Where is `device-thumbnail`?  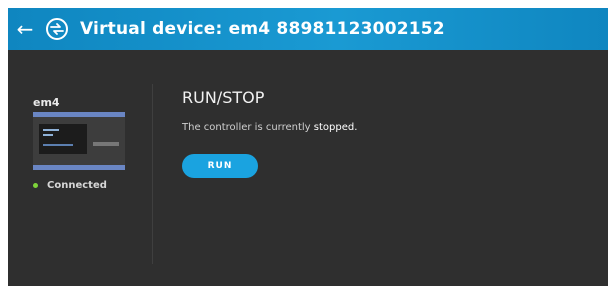 device-thumbnail is located at coordinates (79, 141).